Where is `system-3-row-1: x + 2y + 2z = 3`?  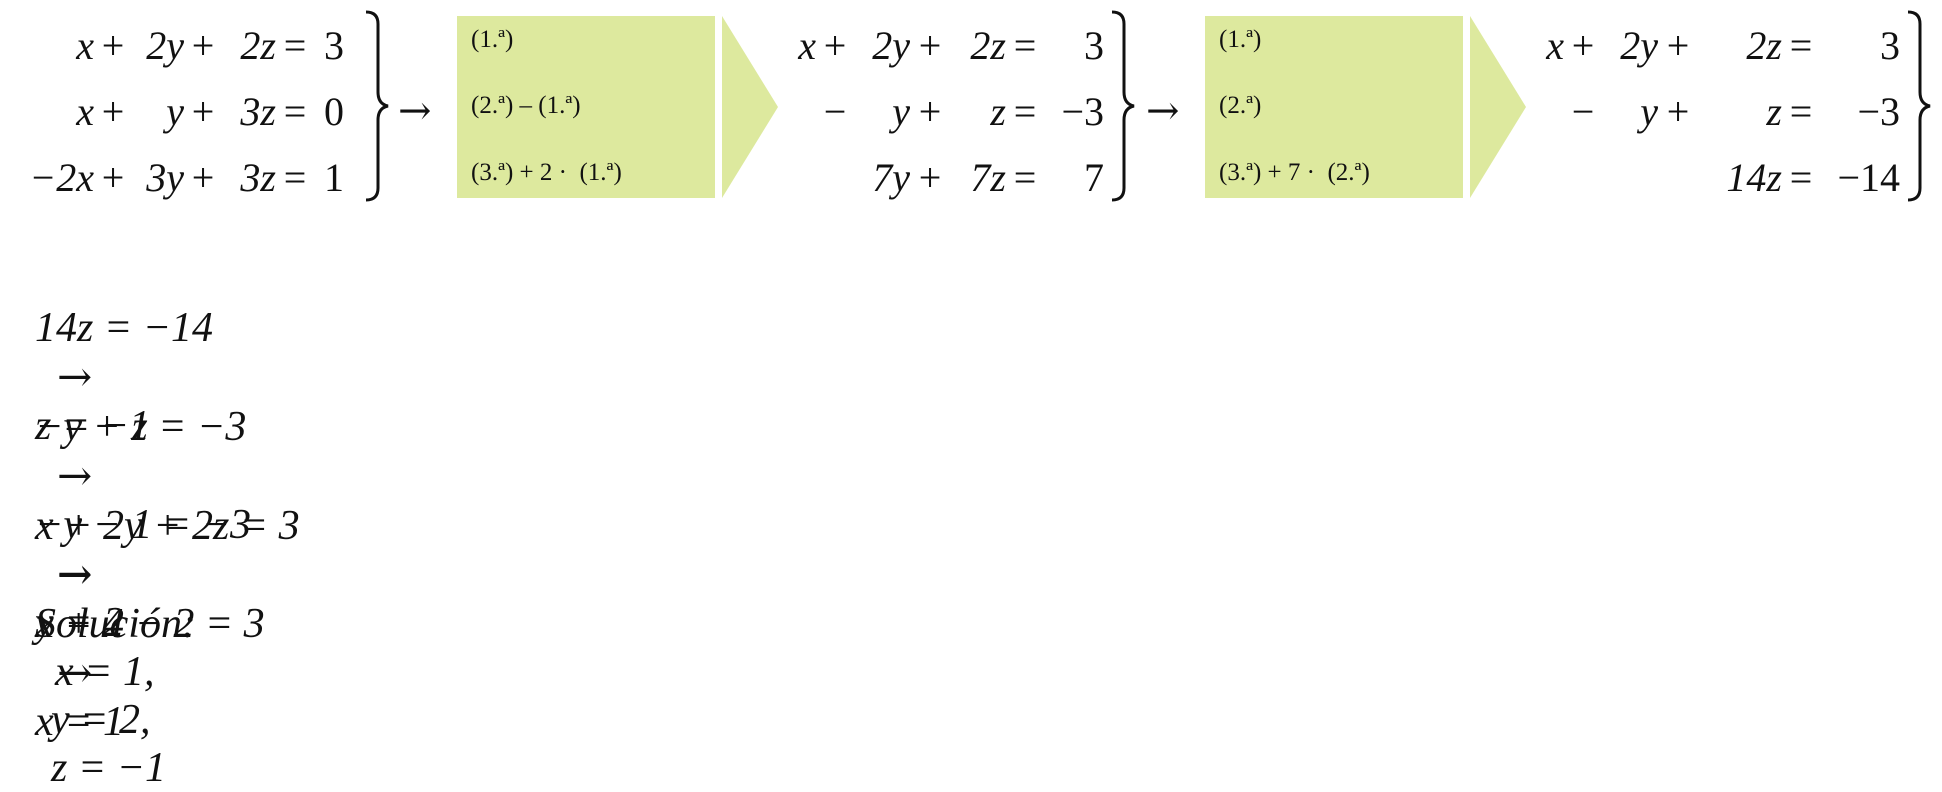
system-3-row-1: x + 2y + 2z = 3 is located at coordinates (1709, 45).